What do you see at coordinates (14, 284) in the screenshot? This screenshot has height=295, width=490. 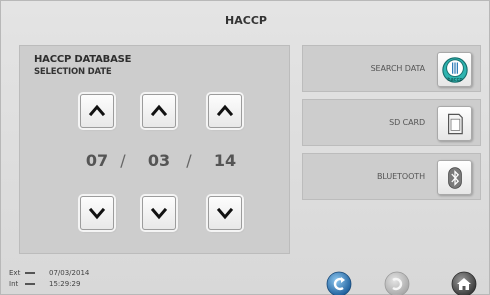 I see `int-label: Int` at bounding box center [14, 284].